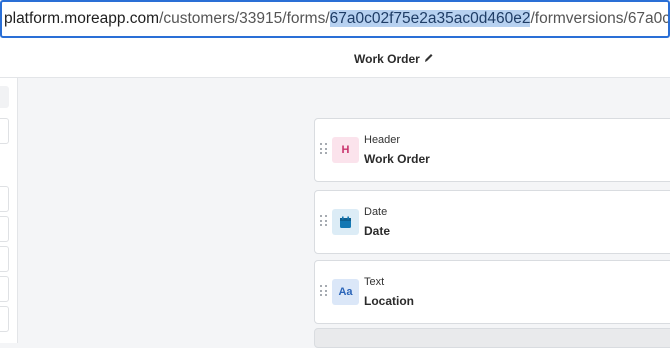 The height and width of the screenshot is (348, 670). What do you see at coordinates (335, 58) in the screenshot?
I see `form-header: Work Order` at bounding box center [335, 58].